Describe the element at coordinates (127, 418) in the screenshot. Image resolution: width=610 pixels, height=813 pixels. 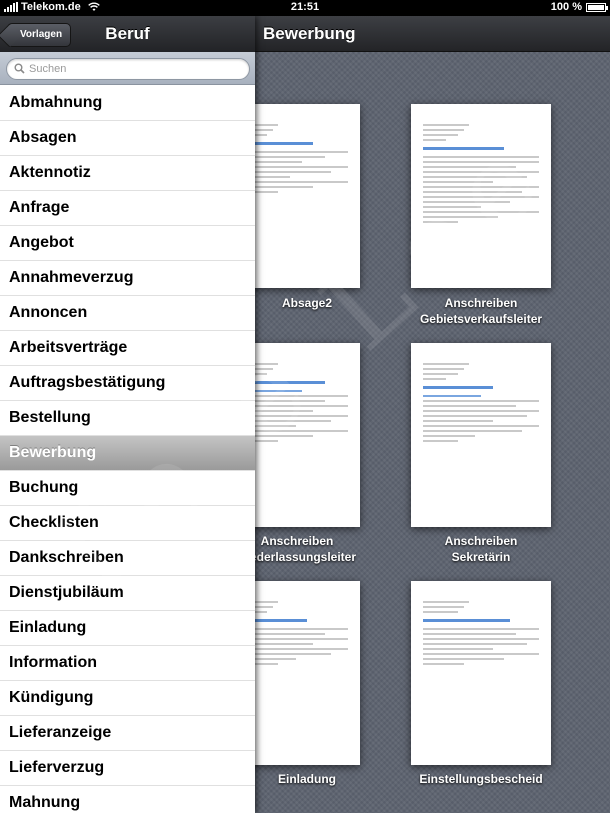
I see `list-item-bestellung: Bestellung` at that location.